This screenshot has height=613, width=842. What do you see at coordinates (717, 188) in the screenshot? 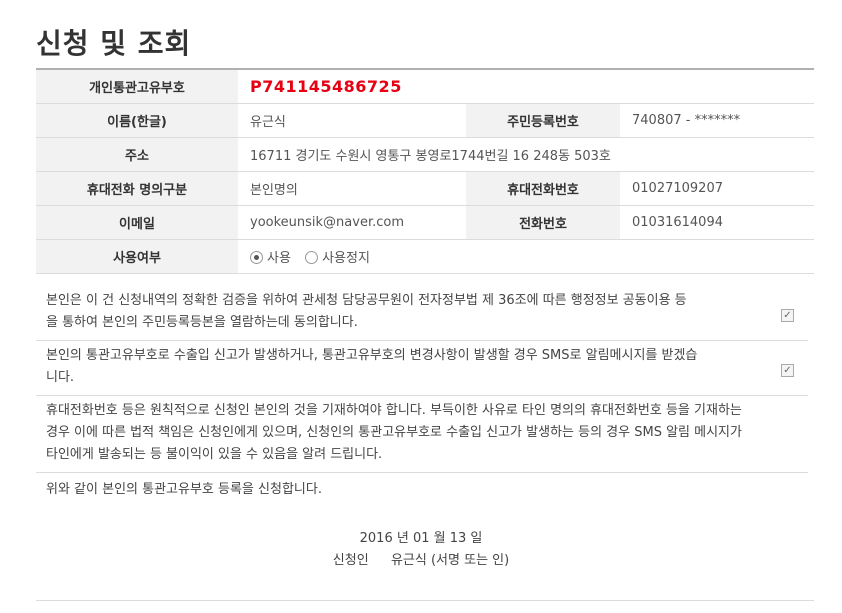
I see `mobile-value: 01027109207` at bounding box center [717, 188].